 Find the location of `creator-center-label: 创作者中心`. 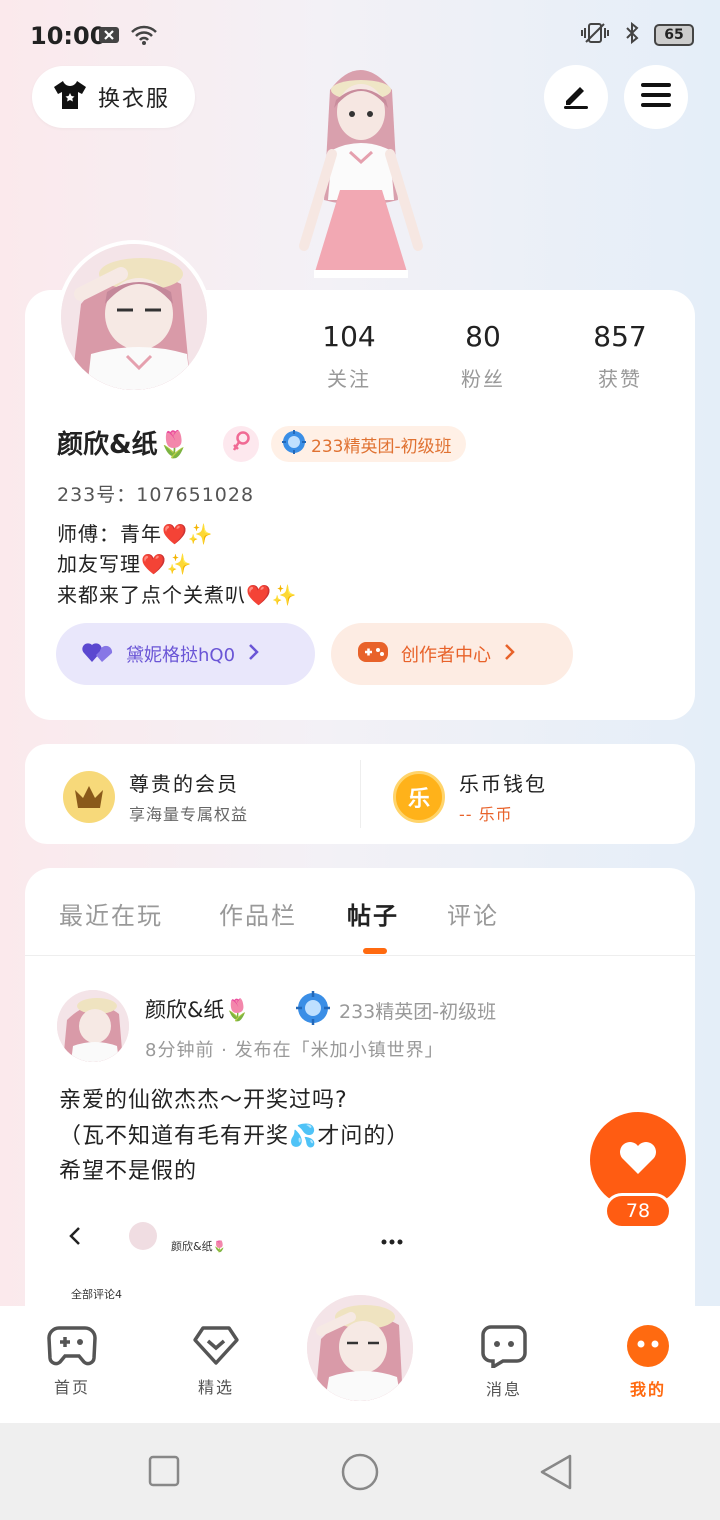

creator-center-label: 创作者中心 is located at coordinates (446, 655).